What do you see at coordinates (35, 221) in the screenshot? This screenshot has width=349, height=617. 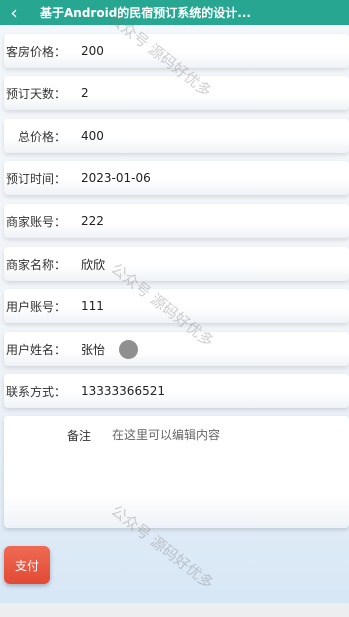 I see `field-label: 商家账号：` at bounding box center [35, 221].